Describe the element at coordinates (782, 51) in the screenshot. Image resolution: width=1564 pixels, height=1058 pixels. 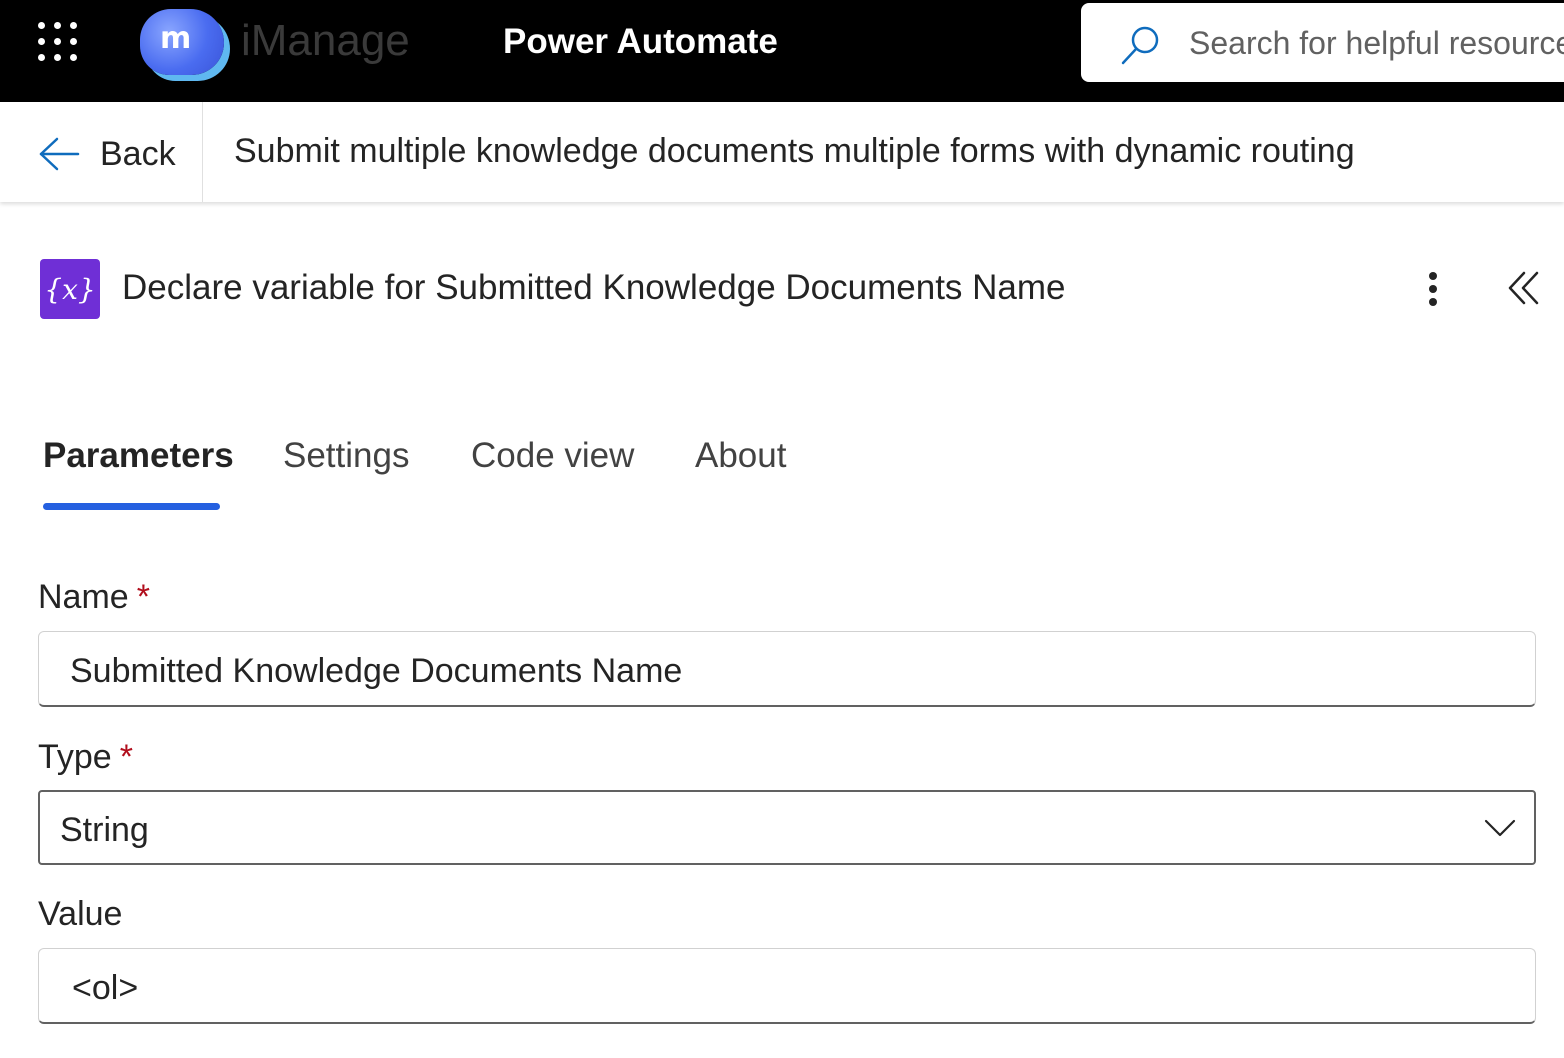
I see `top-bar: m iManage Power Automate` at that location.